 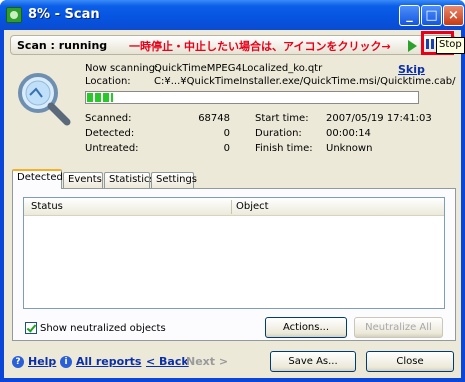 What do you see at coordinates (214, 118) in the screenshot?
I see `scanned-value: 68748` at bounding box center [214, 118].